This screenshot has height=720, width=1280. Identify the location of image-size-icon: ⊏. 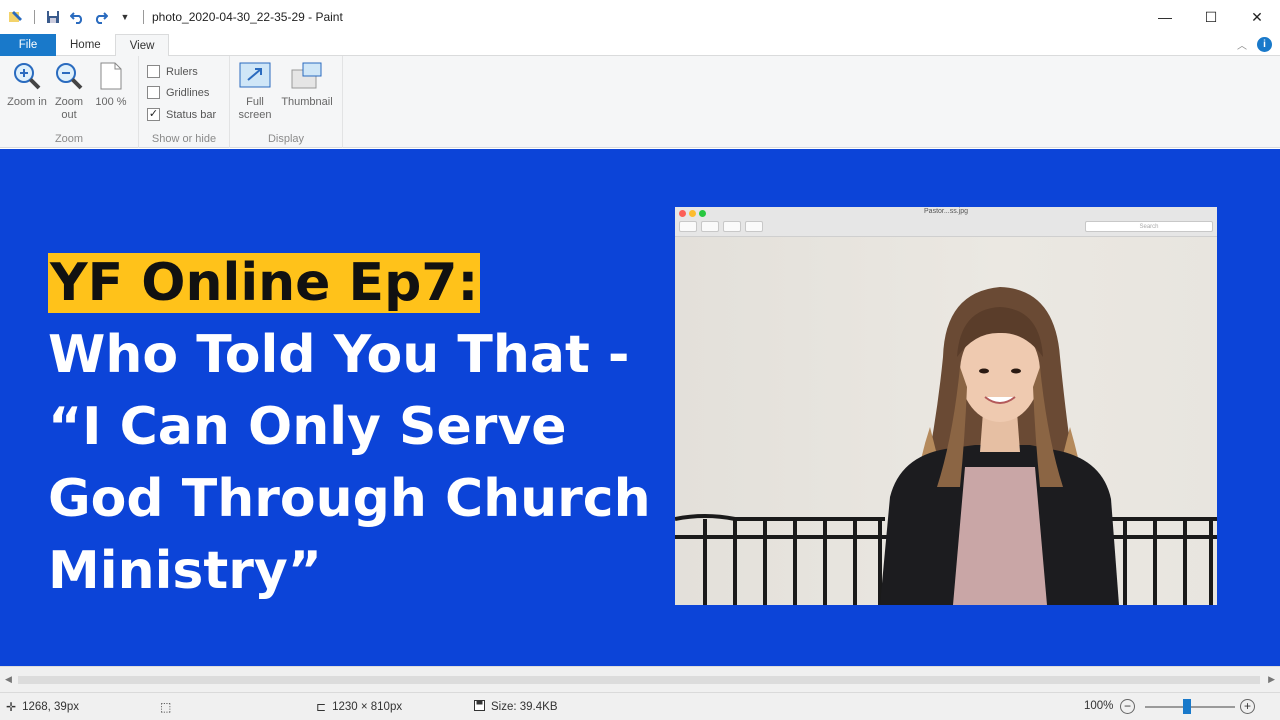
(321, 707).